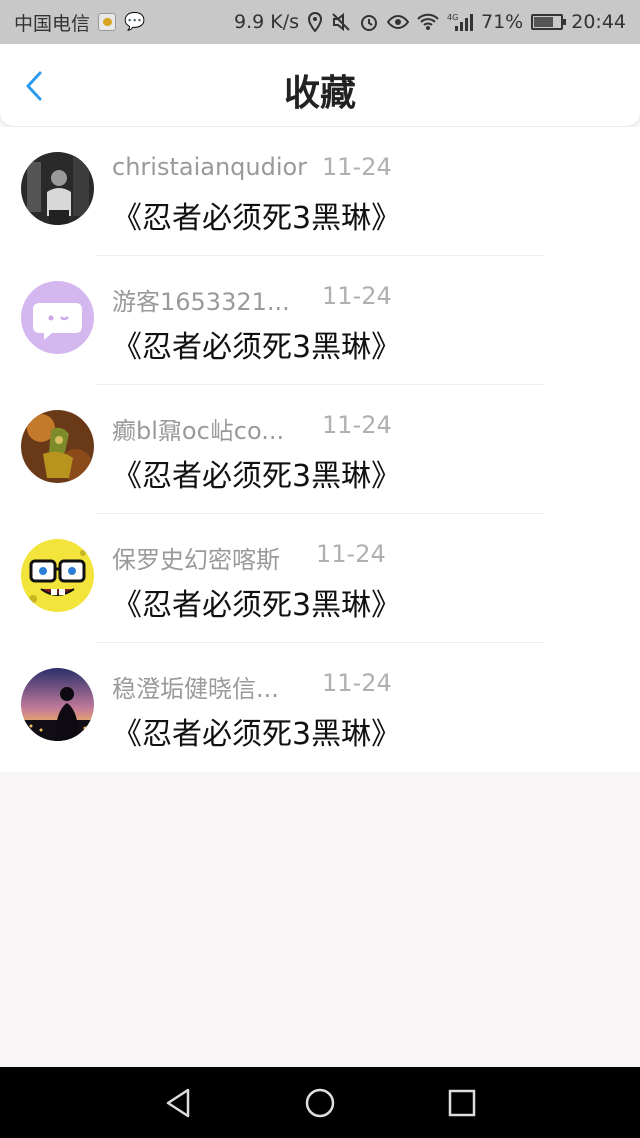  What do you see at coordinates (266, 22) in the screenshot?
I see `network-speed: 9.9 K/s` at bounding box center [266, 22].